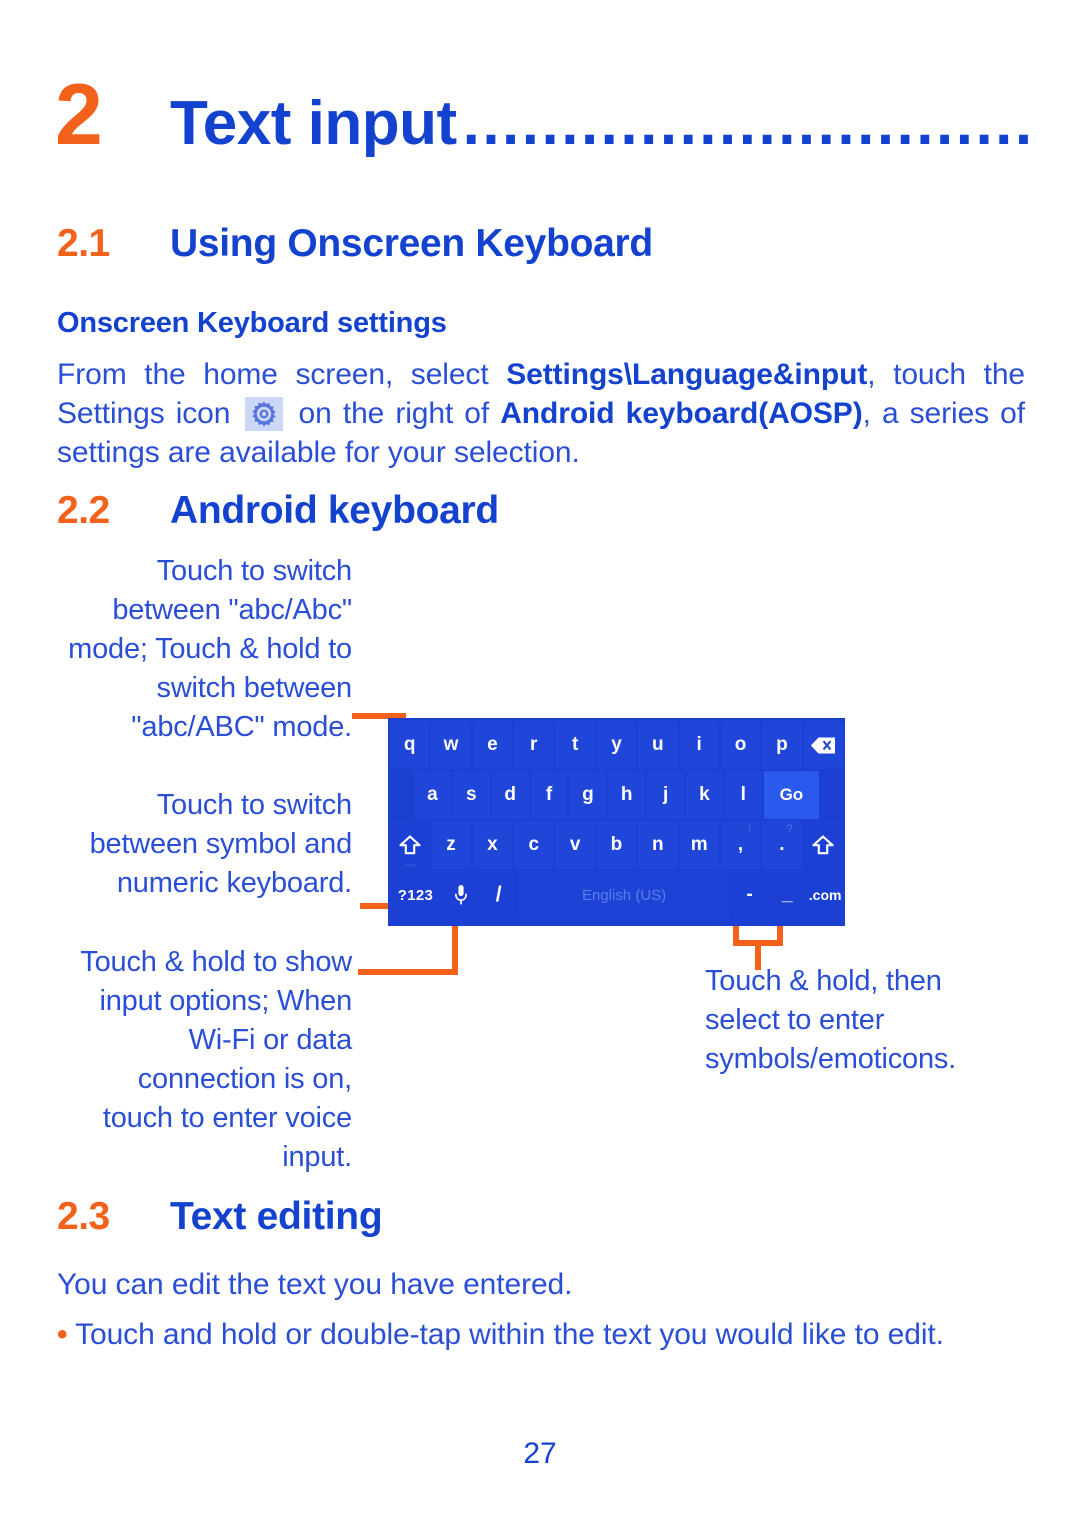 This screenshot has height=1534, width=1080. Describe the element at coordinates (740, 745) in the screenshot. I see `key-o: o` at that location.